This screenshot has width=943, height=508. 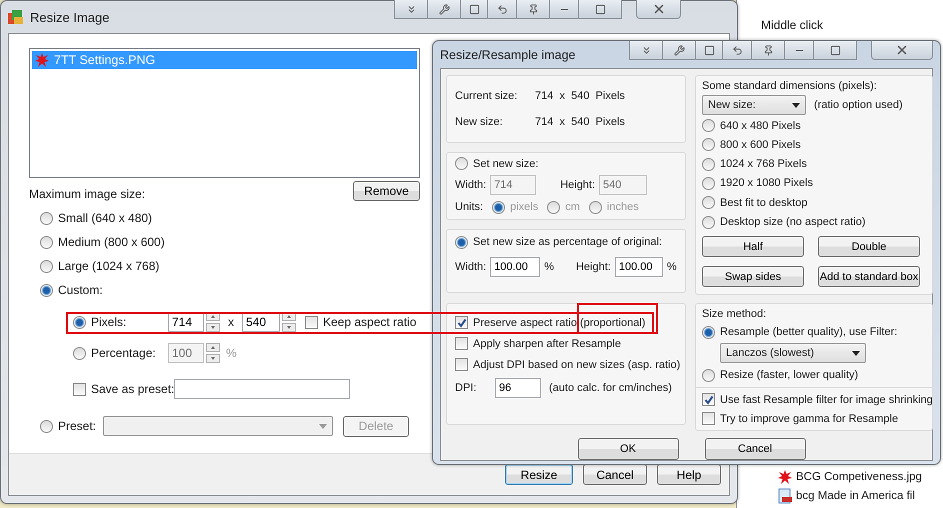 What do you see at coordinates (466, 388) in the screenshot?
I see `dpi-label: DPI:` at bounding box center [466, 388].